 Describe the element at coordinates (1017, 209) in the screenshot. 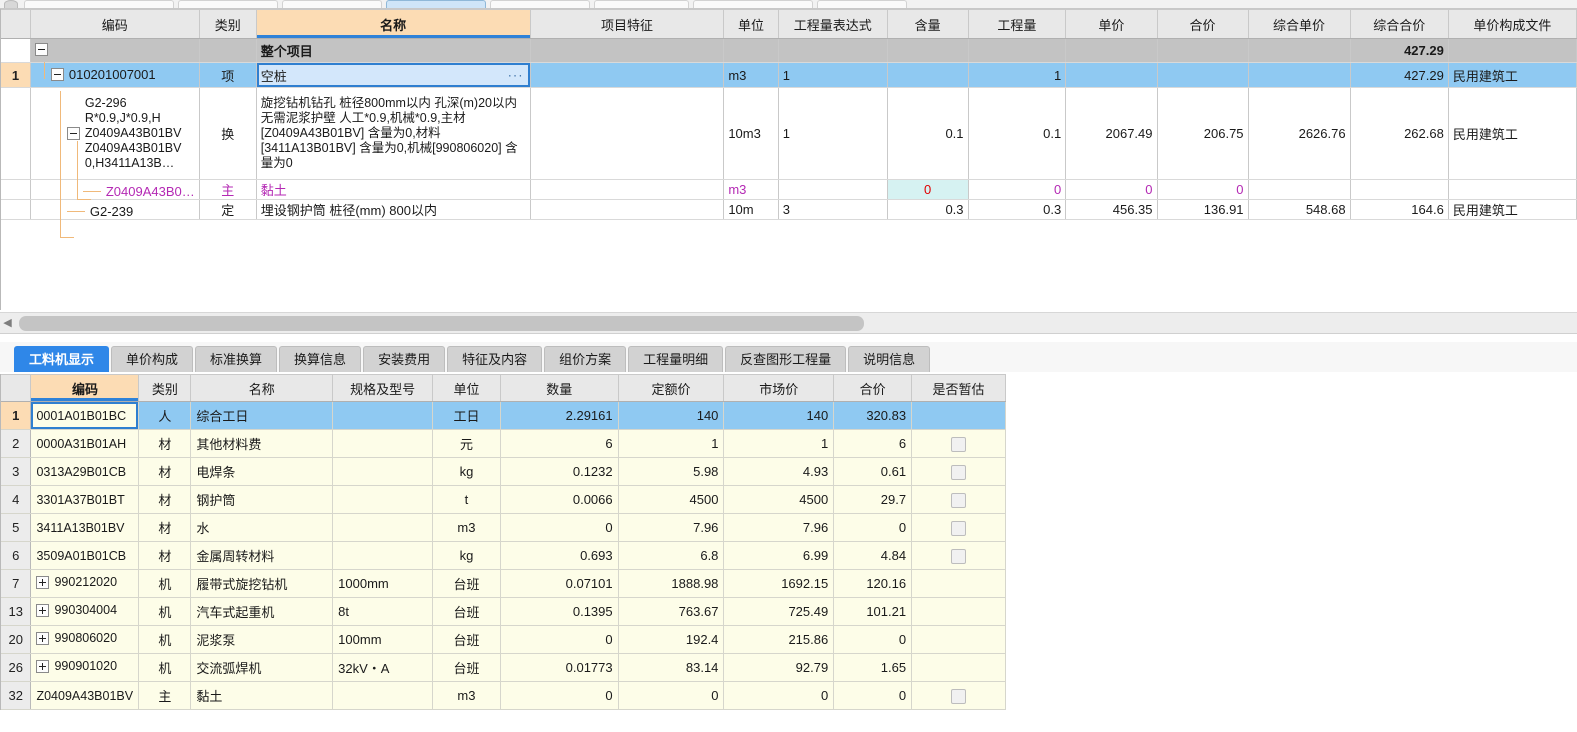

I see `main-cell-qty: 0.3` at that location.